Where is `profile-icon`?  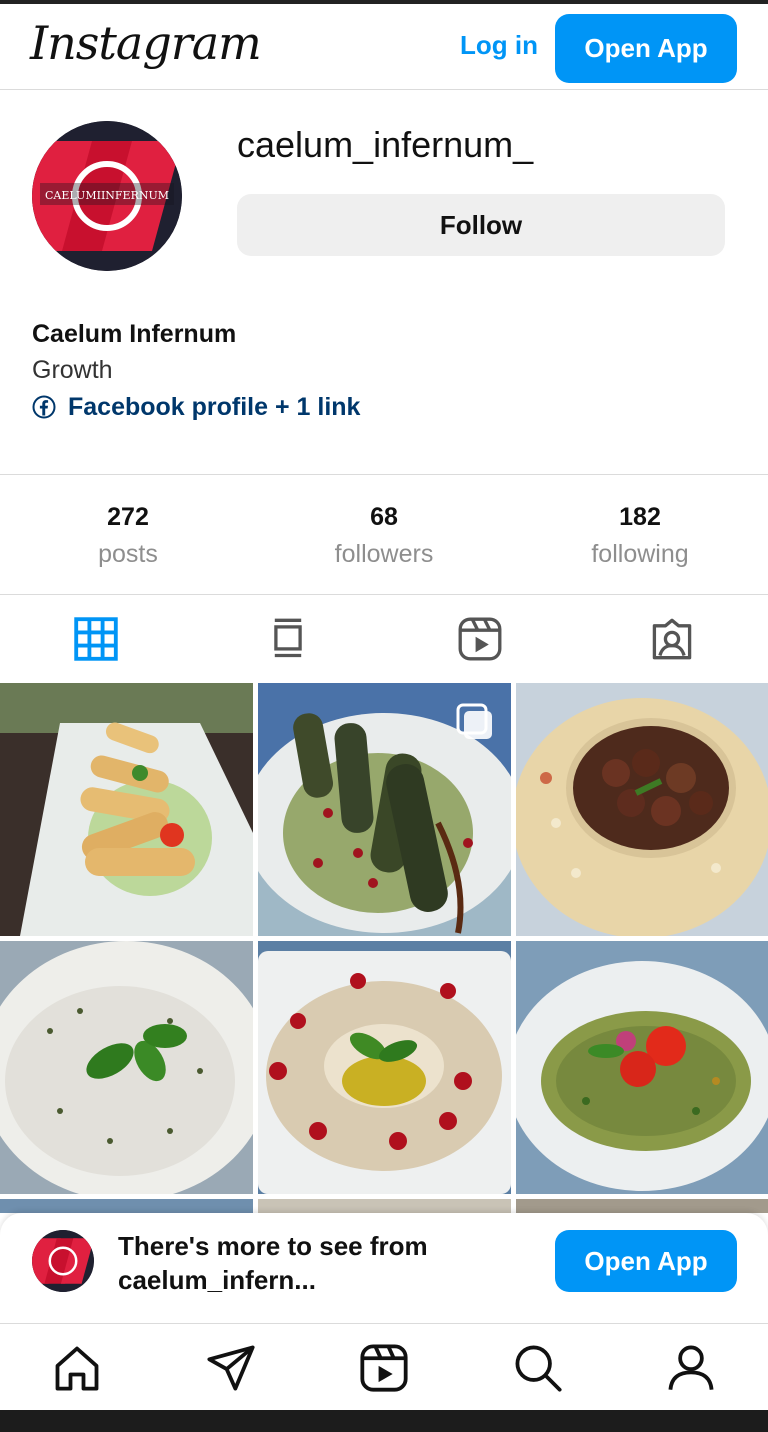 profile-icon is located at coordinates (691, 1367).